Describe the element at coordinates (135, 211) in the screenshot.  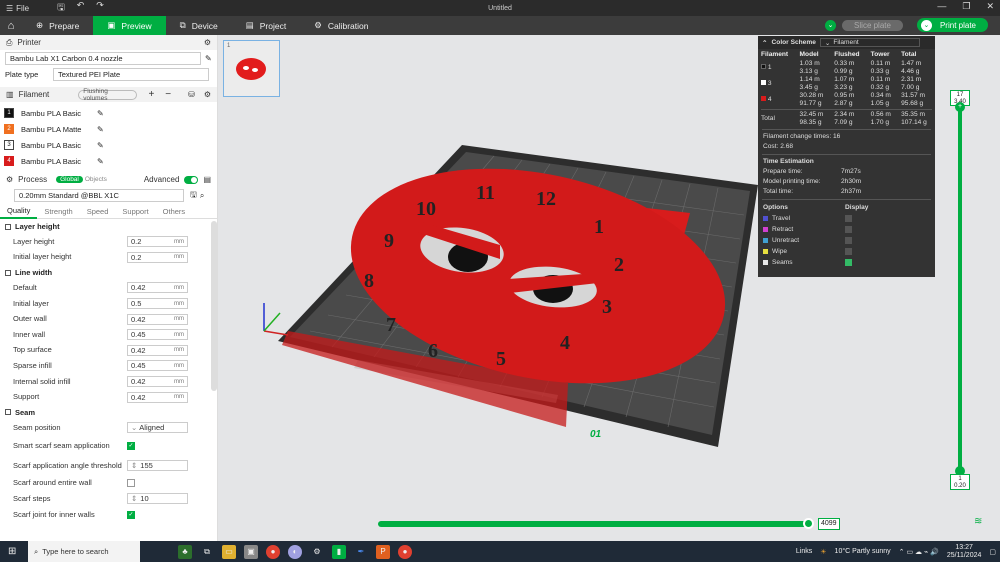
I see `tab-support: Support` at that location.